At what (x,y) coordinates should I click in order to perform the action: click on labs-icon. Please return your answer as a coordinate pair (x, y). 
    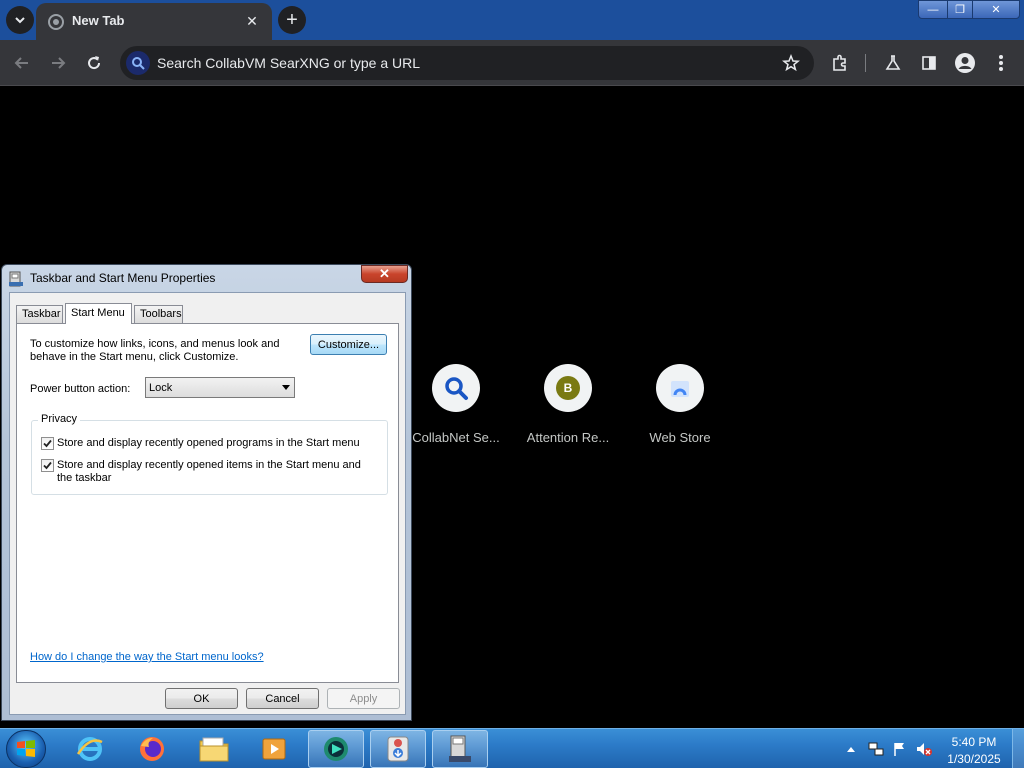
    Looking at the image, I should click on (893, 63).